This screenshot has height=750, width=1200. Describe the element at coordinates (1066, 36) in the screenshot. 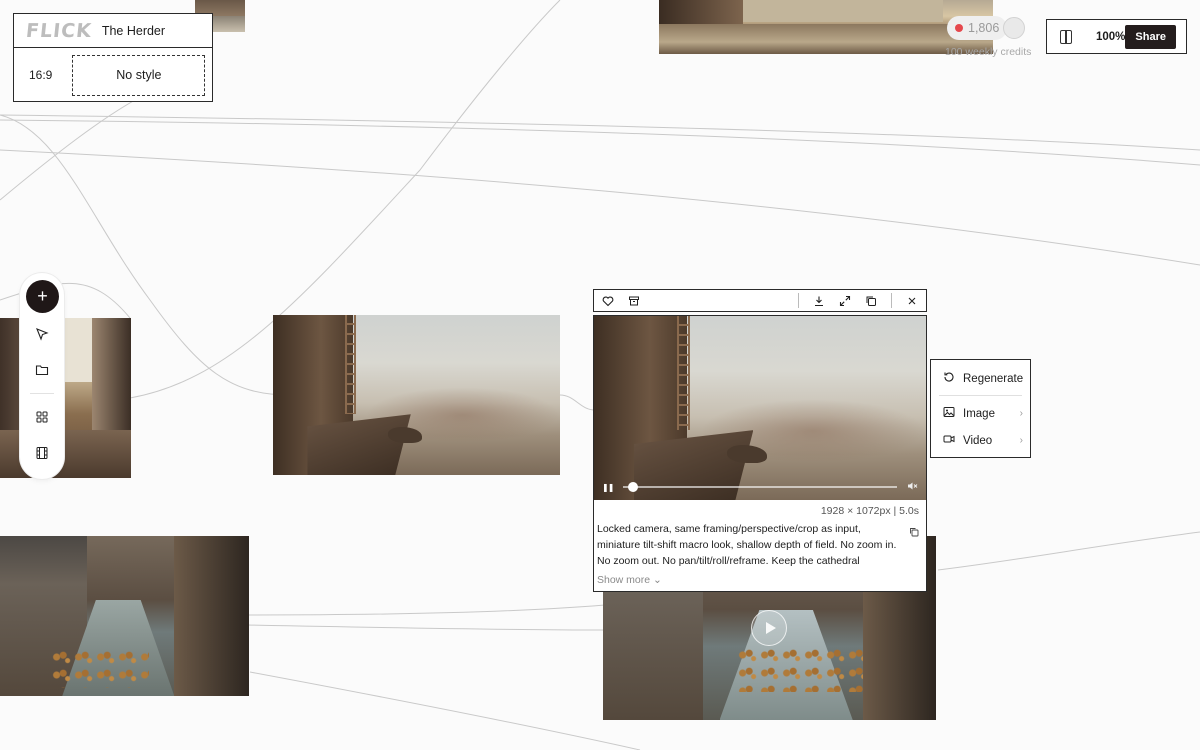

I see `side-panel-icon` at that location.